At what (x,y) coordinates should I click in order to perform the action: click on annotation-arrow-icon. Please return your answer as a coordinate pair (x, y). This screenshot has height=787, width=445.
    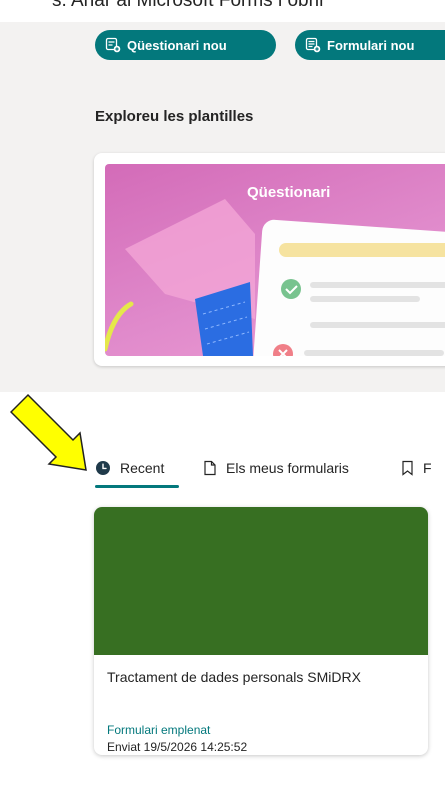
    Looking at the image, I should click on (48, 432).